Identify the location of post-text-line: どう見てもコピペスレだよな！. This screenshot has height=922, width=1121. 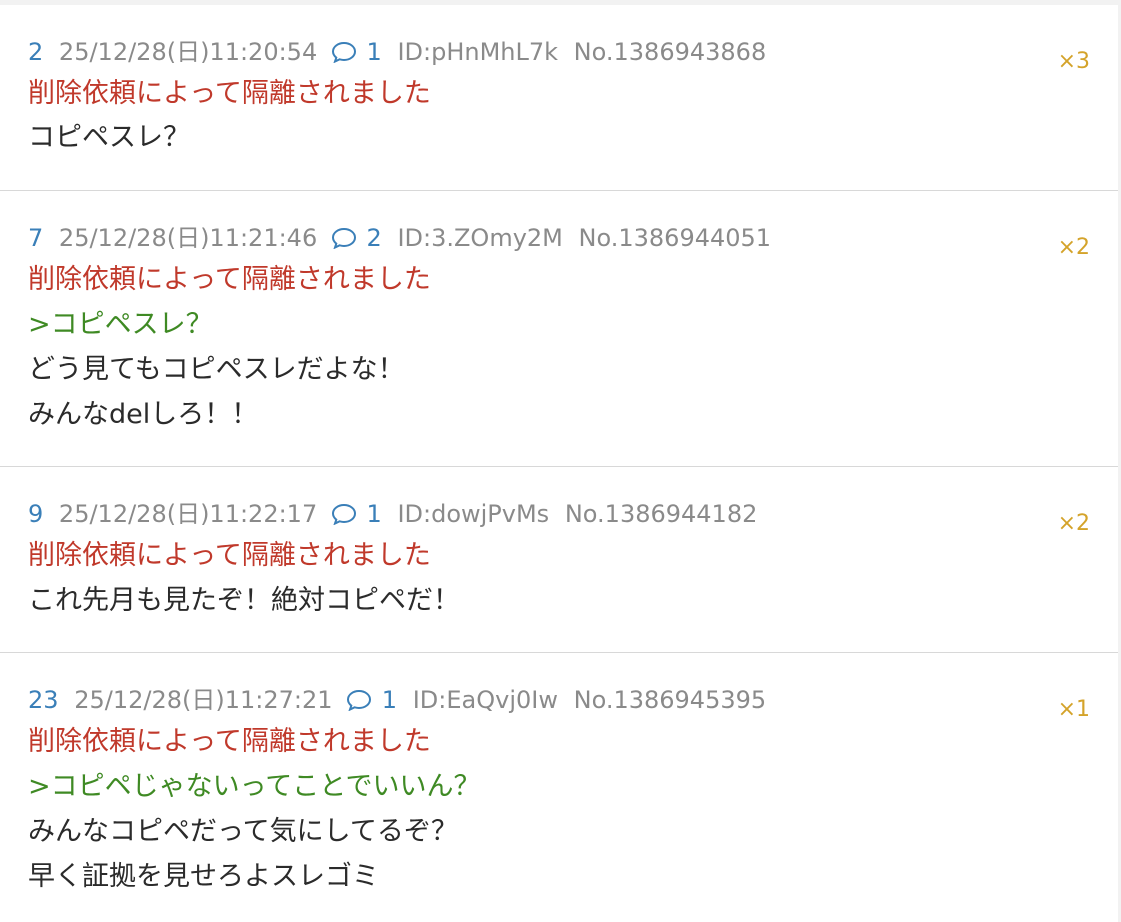
(216, 369).